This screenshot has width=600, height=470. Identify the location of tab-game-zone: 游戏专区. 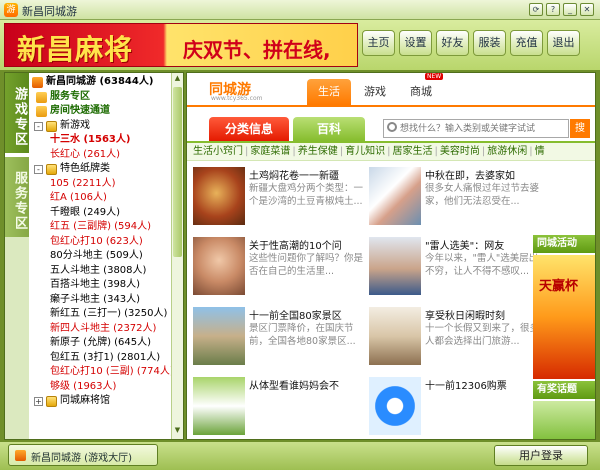
(17, 113).